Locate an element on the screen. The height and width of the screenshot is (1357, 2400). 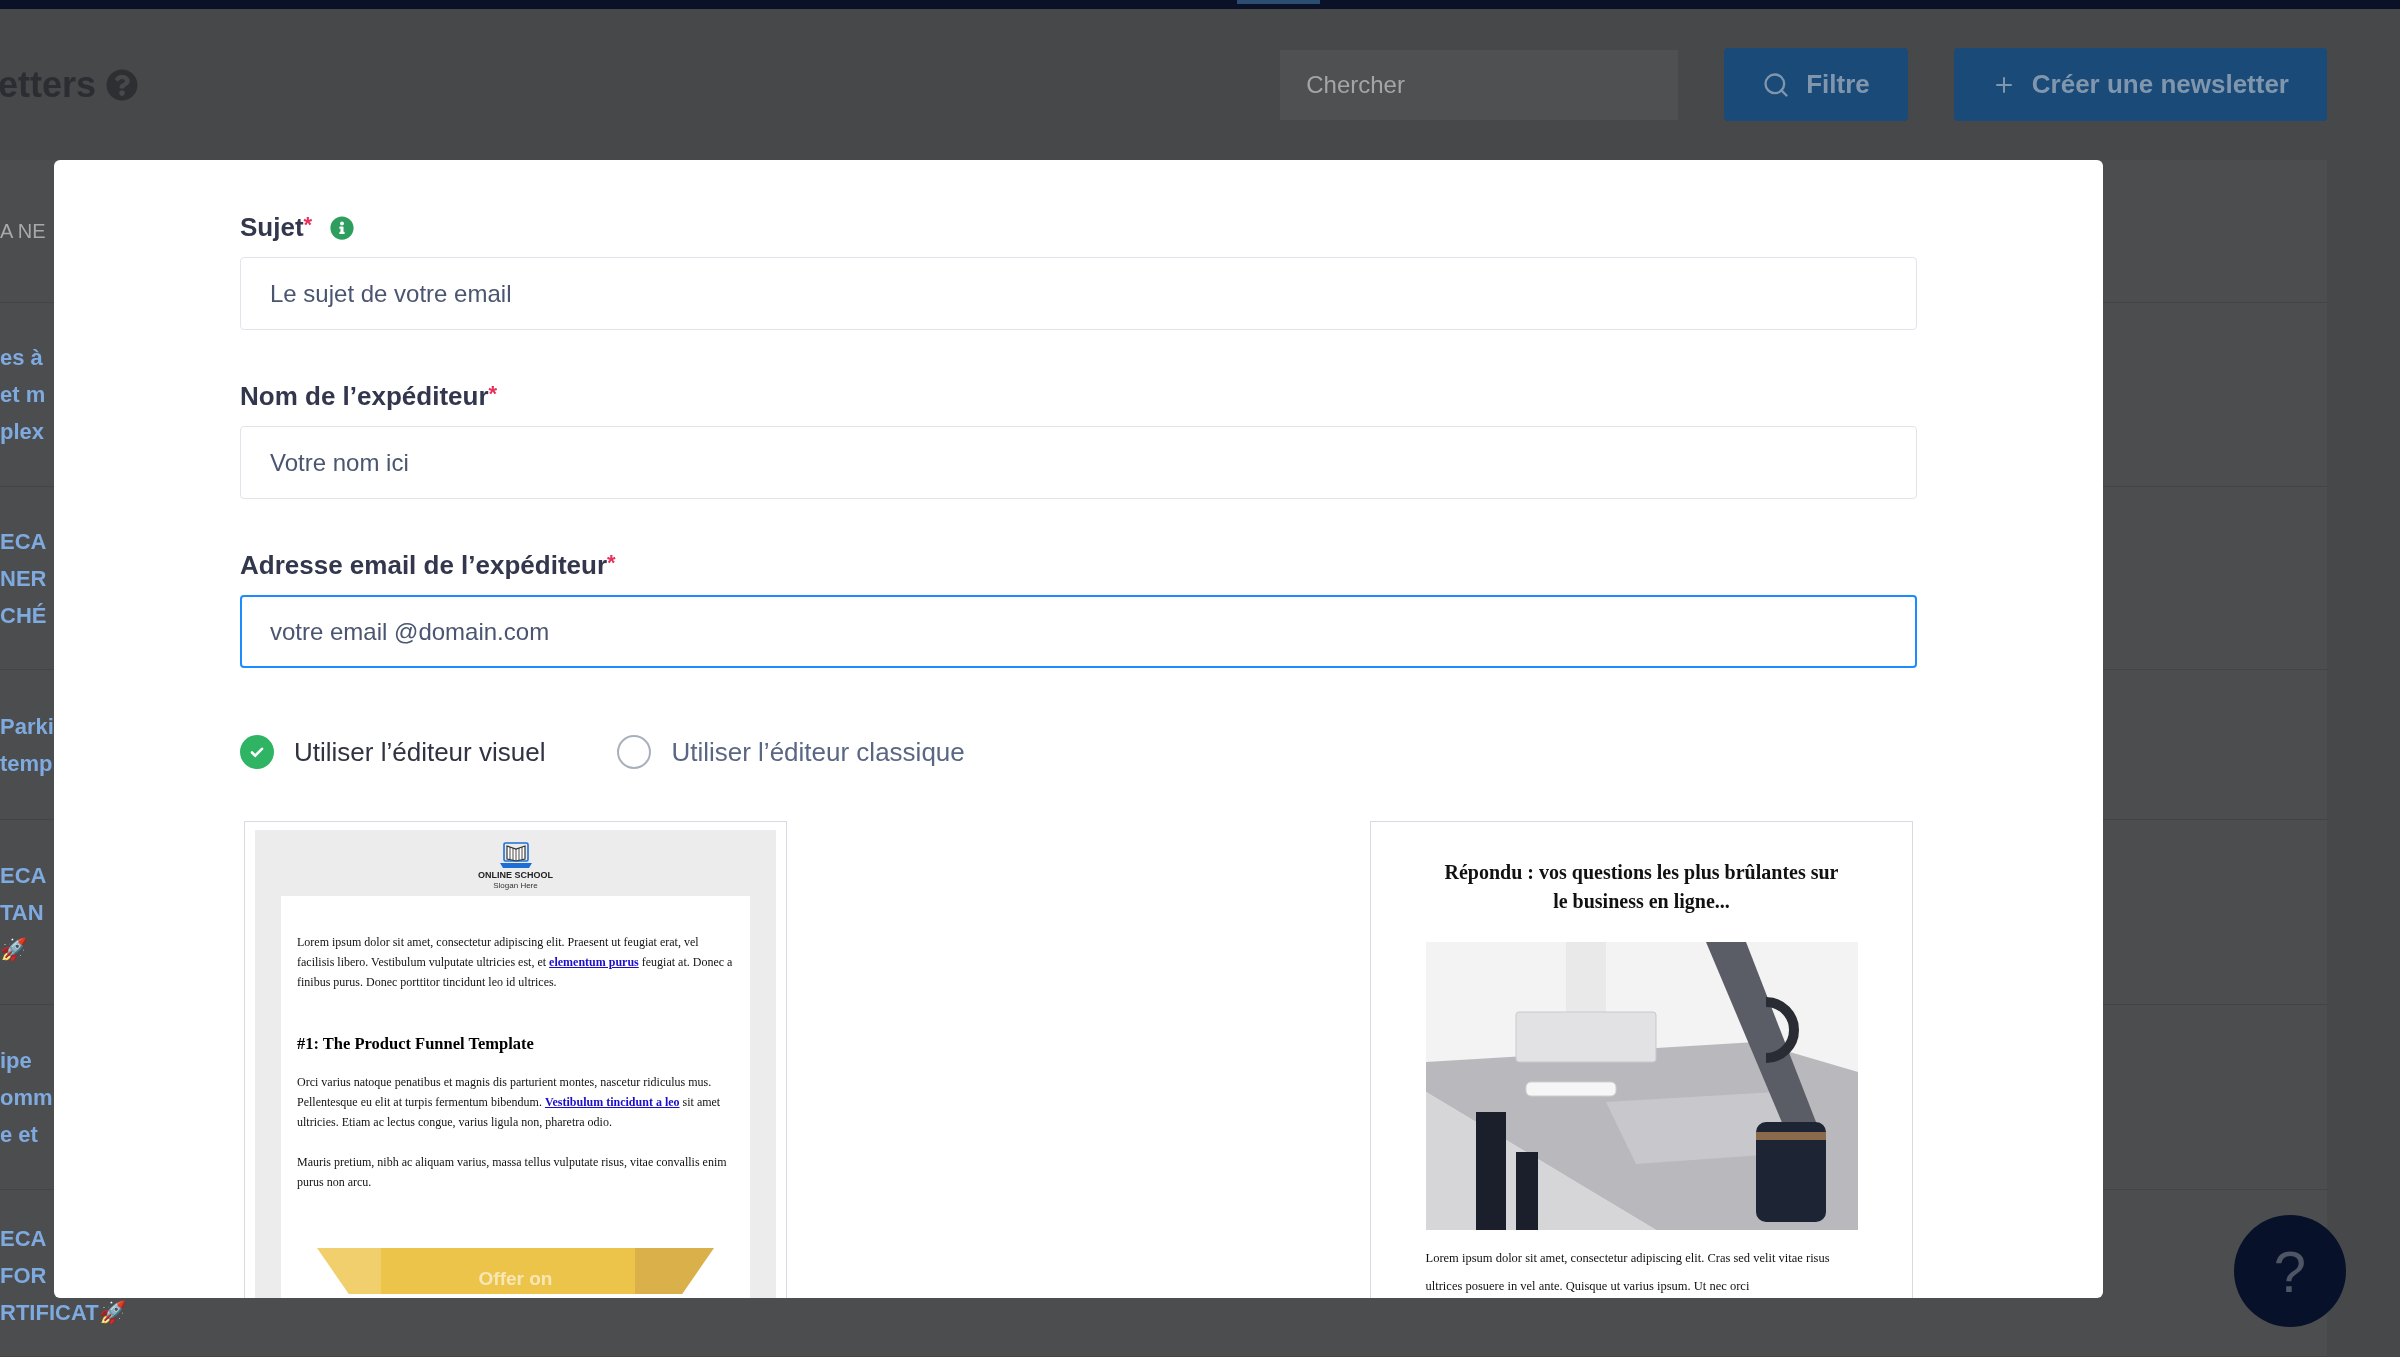
search-field: Chercher is located at coordinates (1479, 84).